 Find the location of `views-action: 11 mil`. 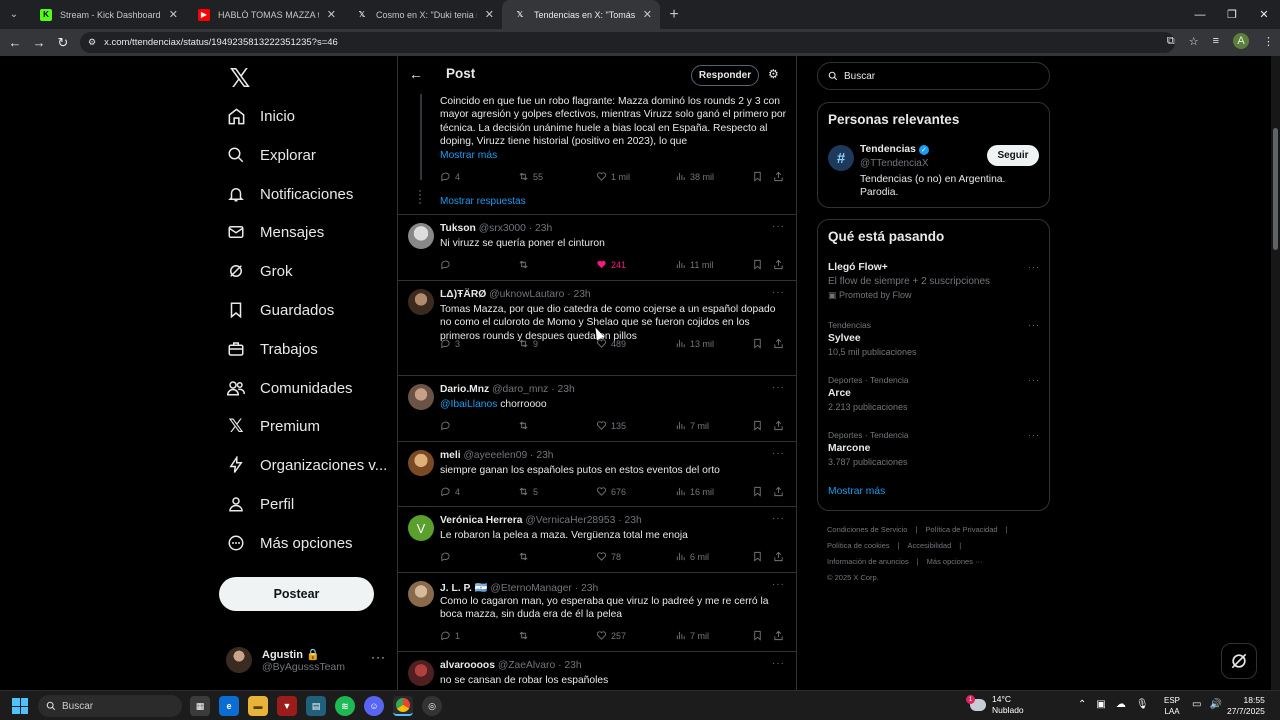

views-action: 11 mil is located at coordinates (694, 264).